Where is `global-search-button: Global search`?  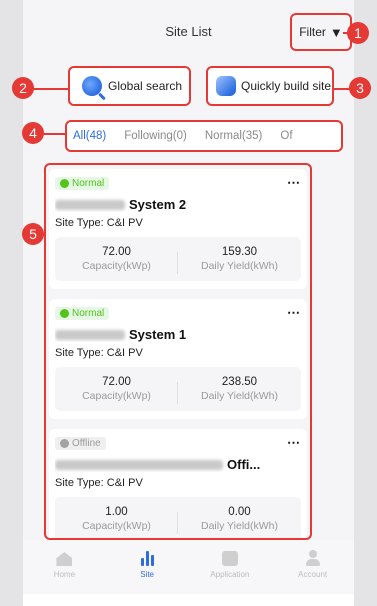 global-search-button: Global search is located at coordinates (129, 86).